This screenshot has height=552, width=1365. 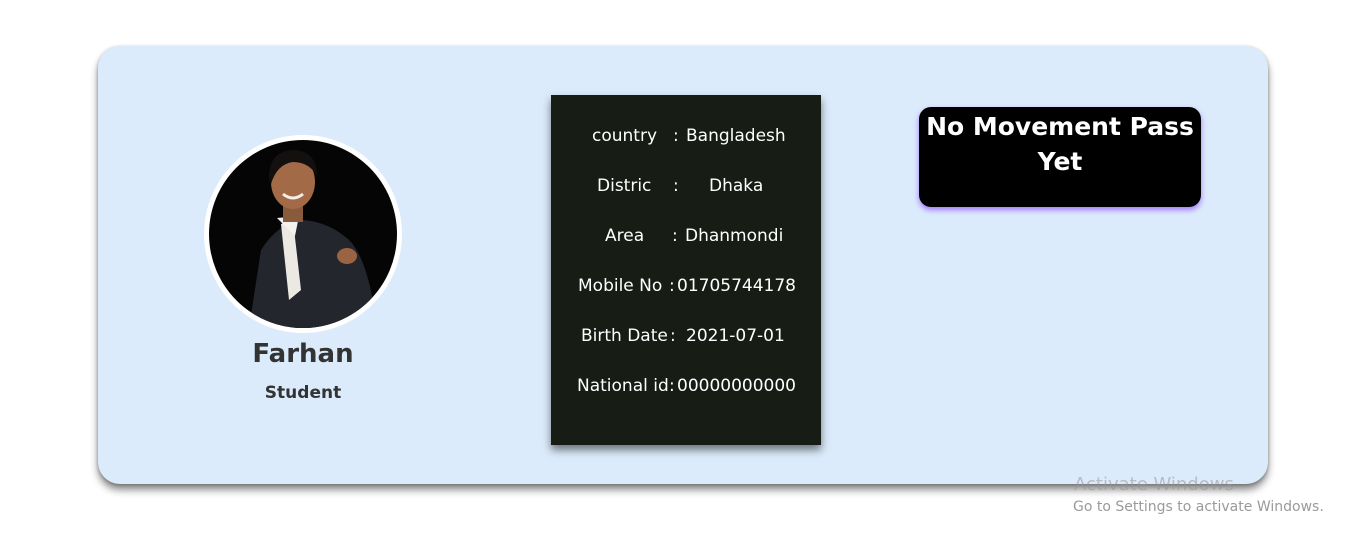 What do you see at coordinates (736, 136) in the screenshot?
I see `info-value: Bangladesh` at bounding box center [736, 136].